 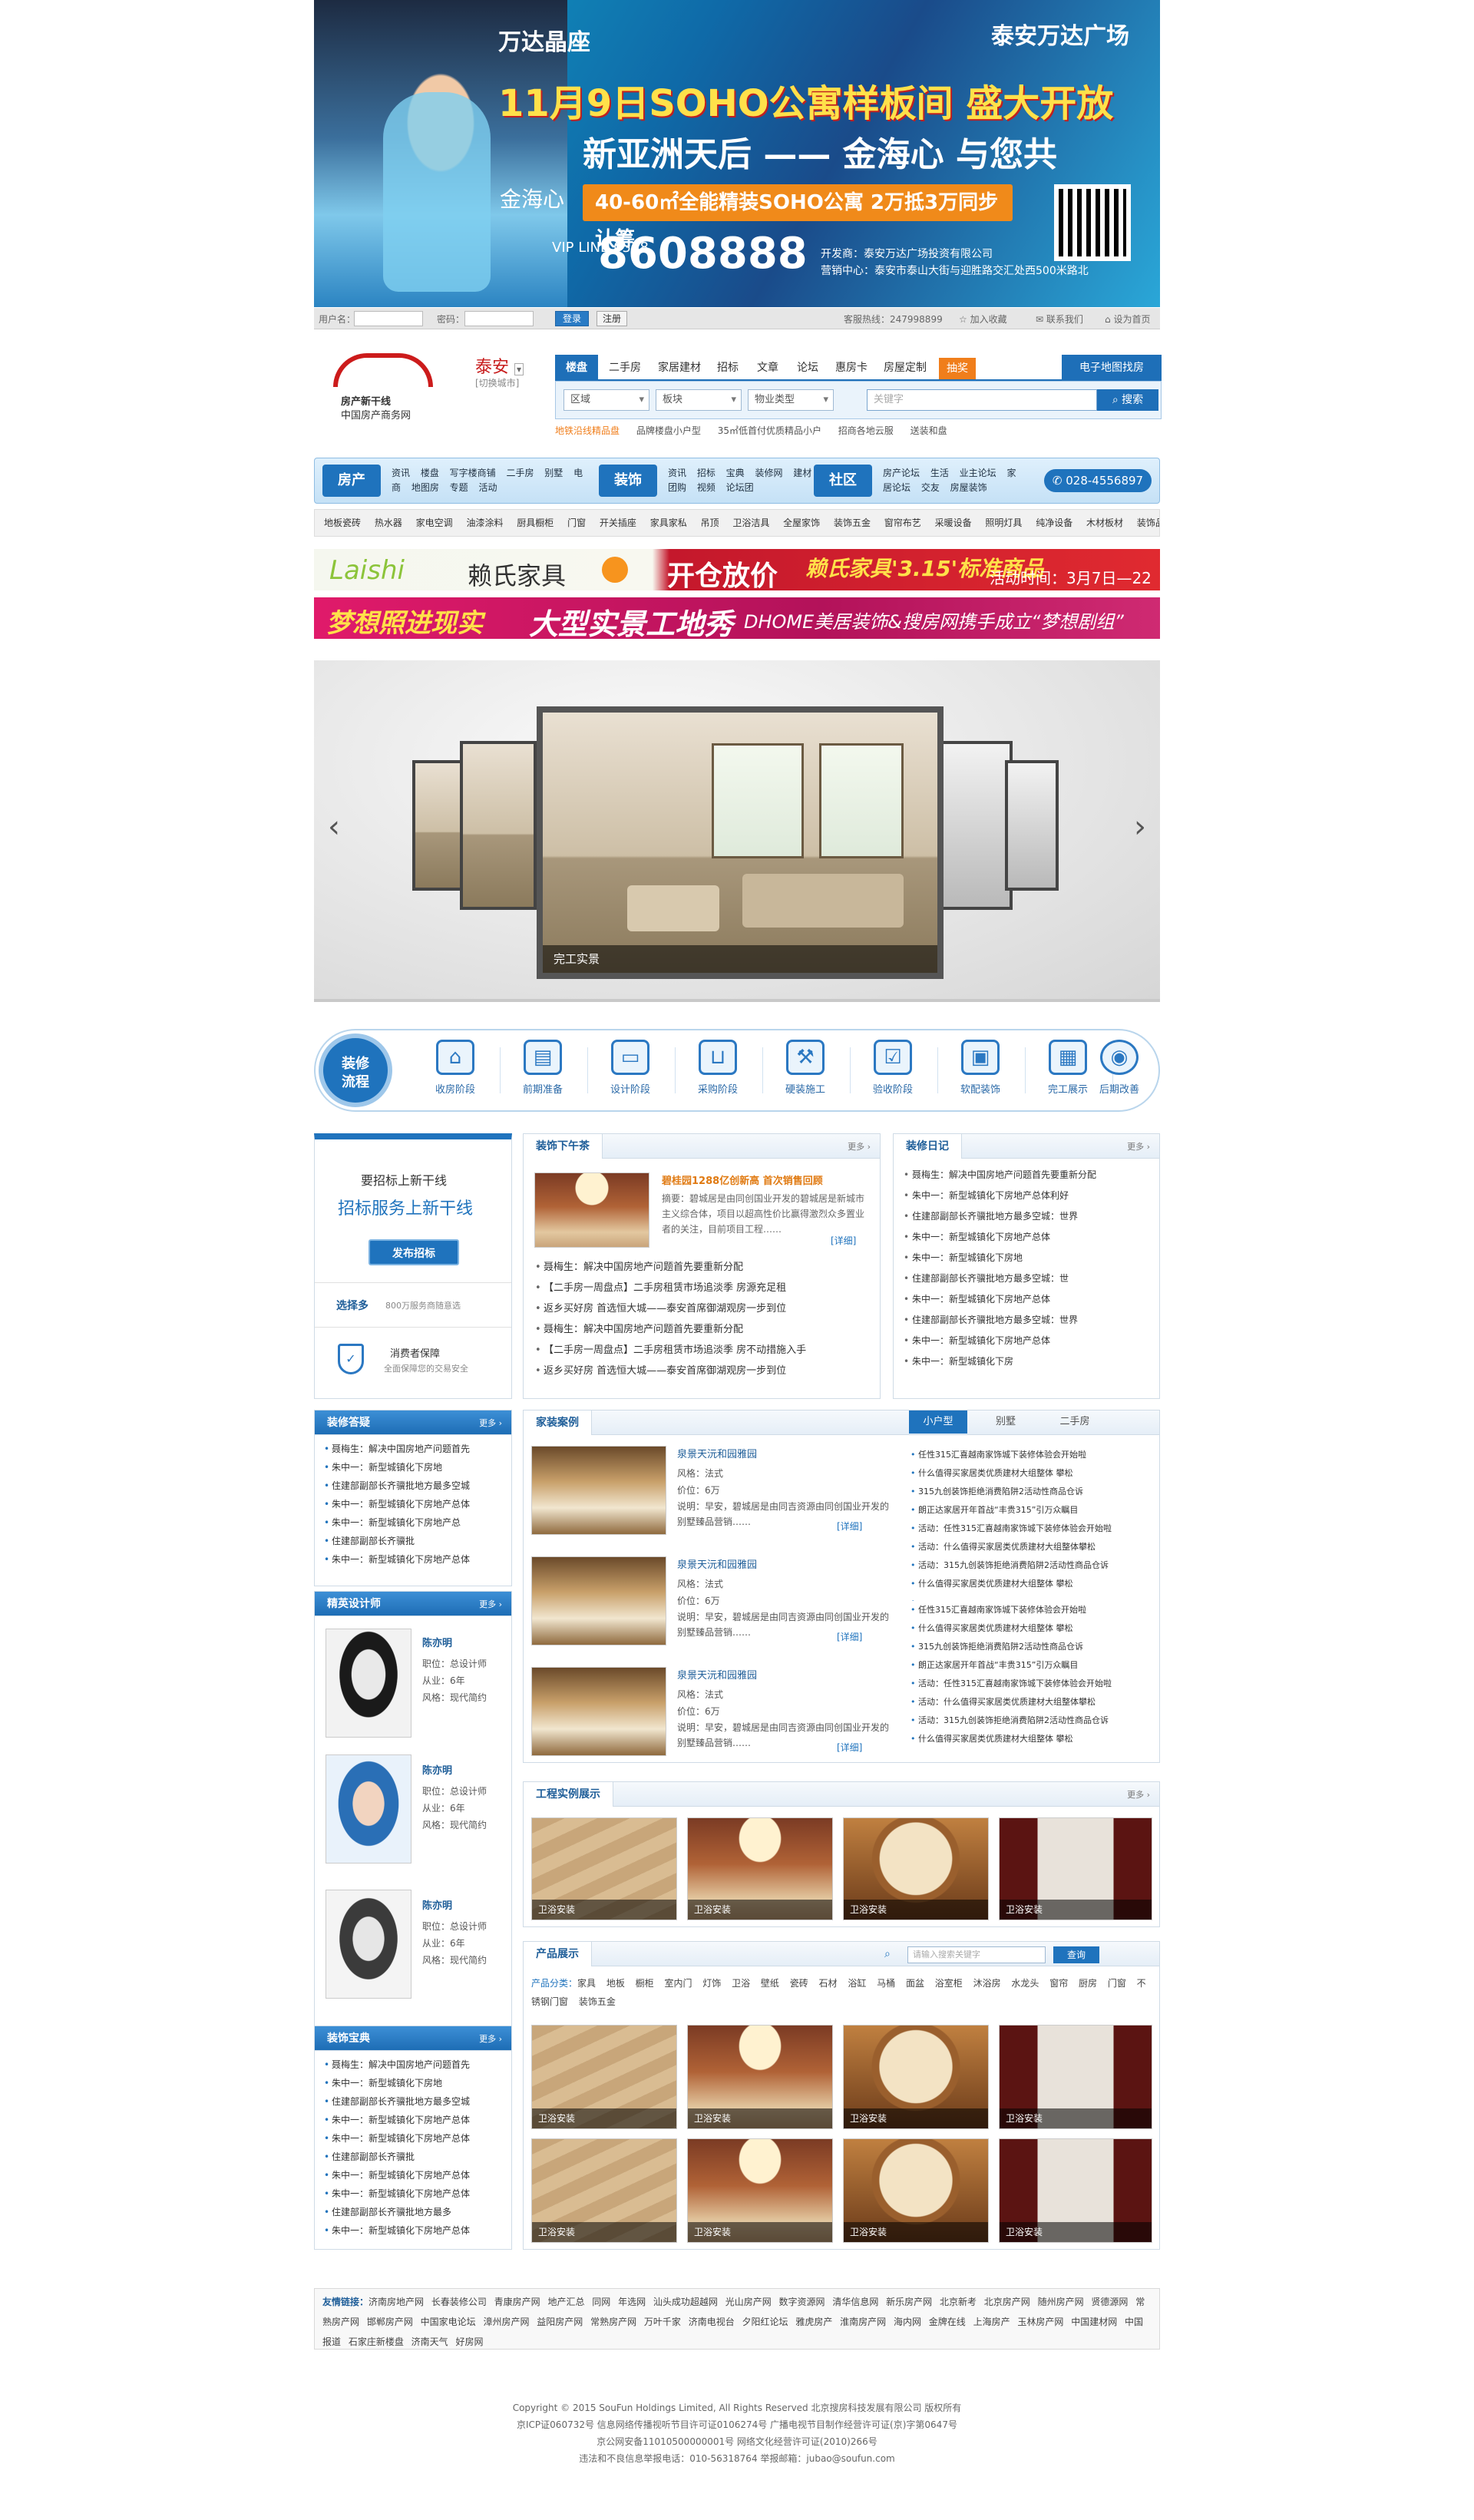 I want to click on list-item: 住建部副部长齐骥批地方最多空城：世, so click(x=1027, y=1278).